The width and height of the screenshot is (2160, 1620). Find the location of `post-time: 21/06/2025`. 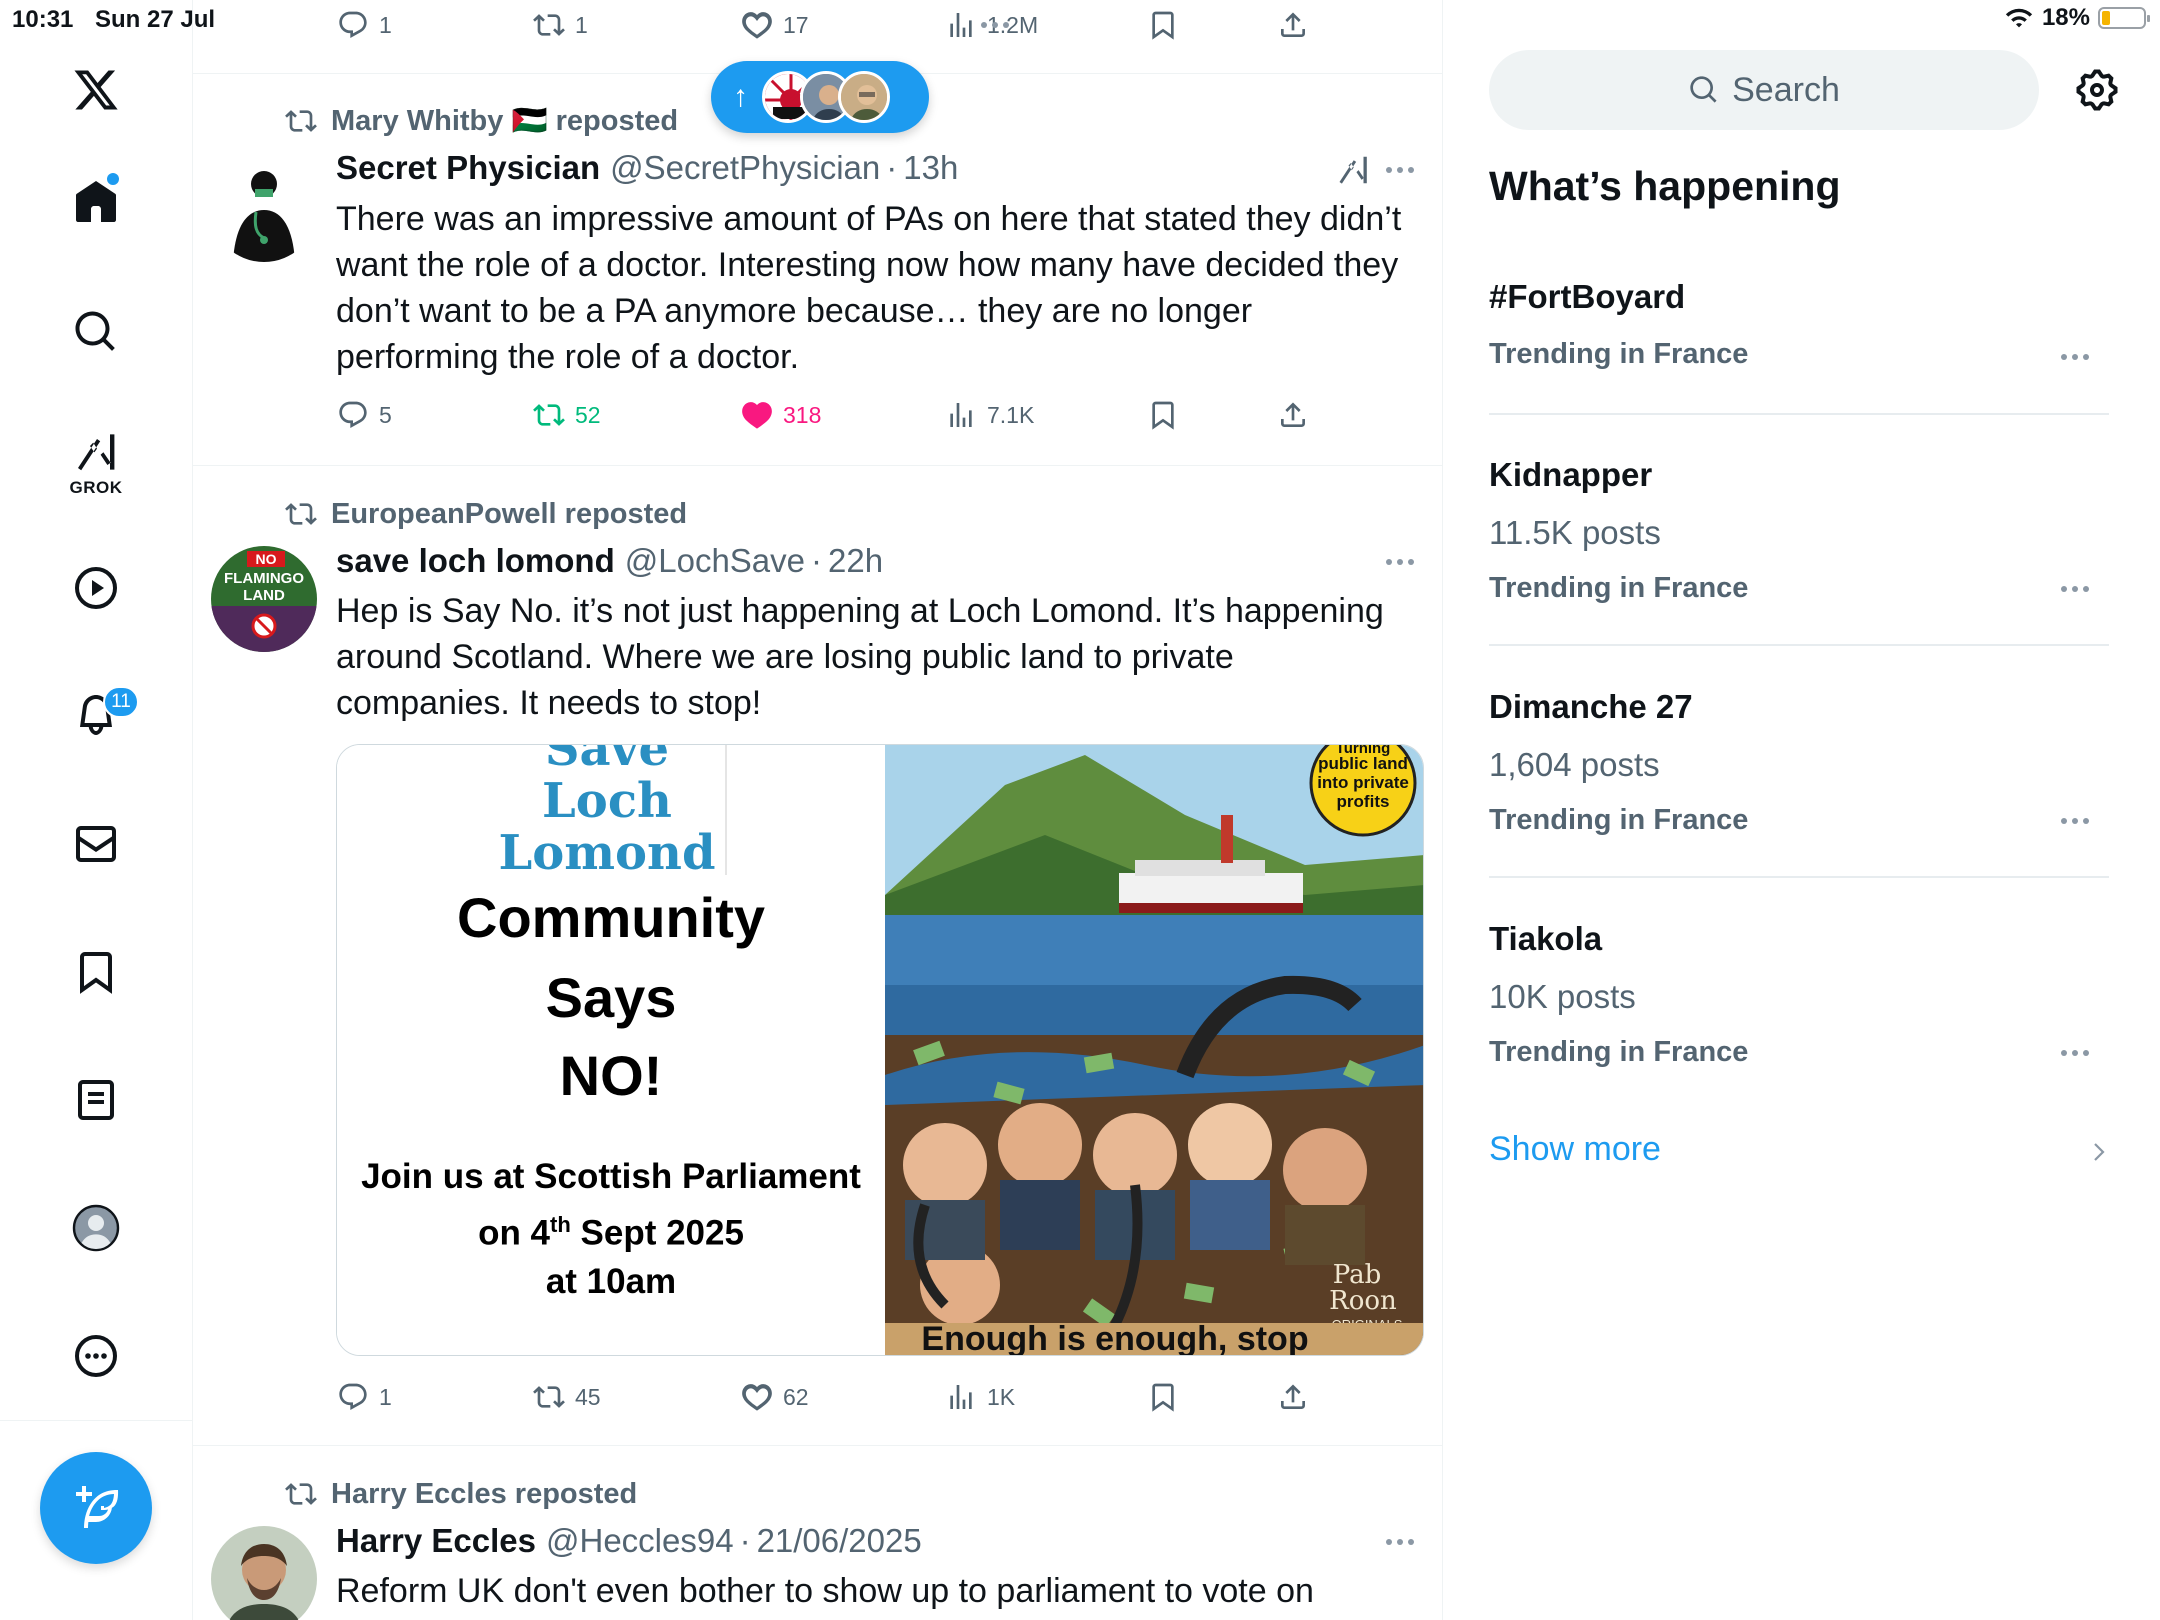

post-time: 21/06/2025 is located at coordinates (839, 1541).